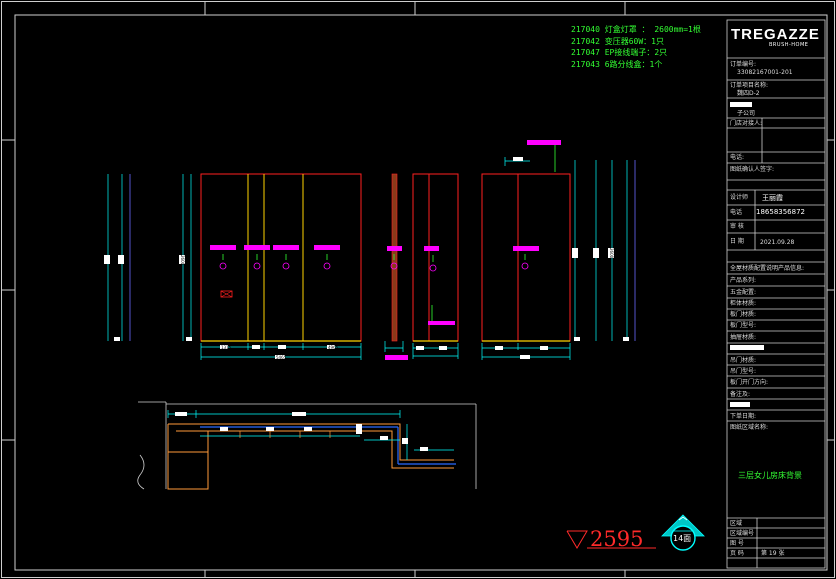  I want to click on tb-row-6: 抽屉材质:, so click(743, 337).